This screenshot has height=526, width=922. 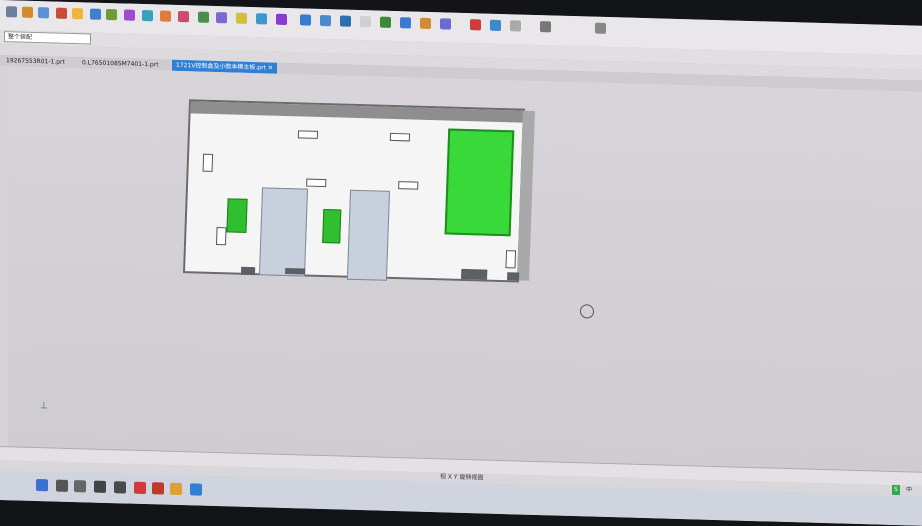 I want to click on selection-filter-label: 整个装配, so click(x=20, y=37).